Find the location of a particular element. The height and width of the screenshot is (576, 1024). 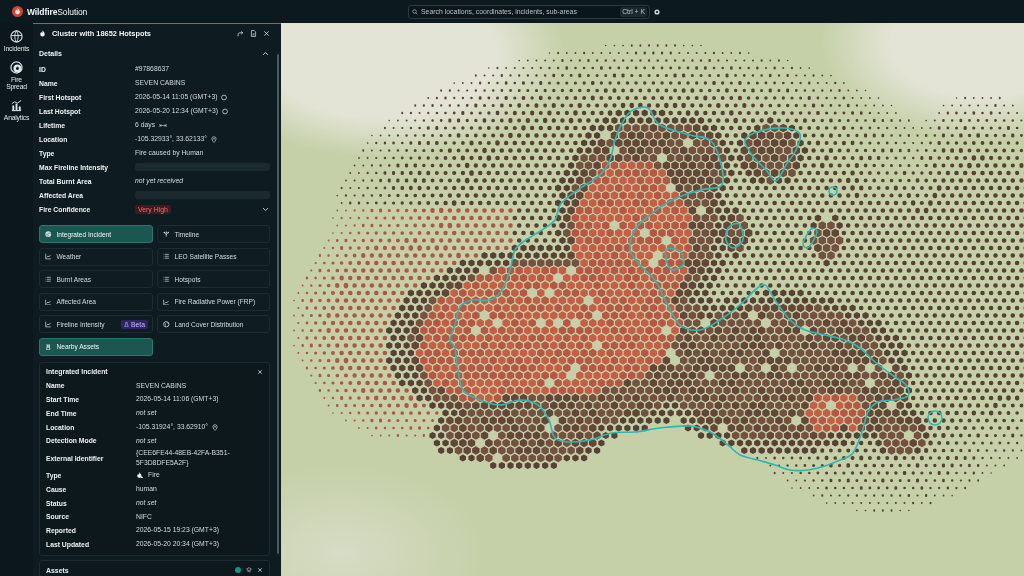

branch-icon is located at coordinates (166, 234).